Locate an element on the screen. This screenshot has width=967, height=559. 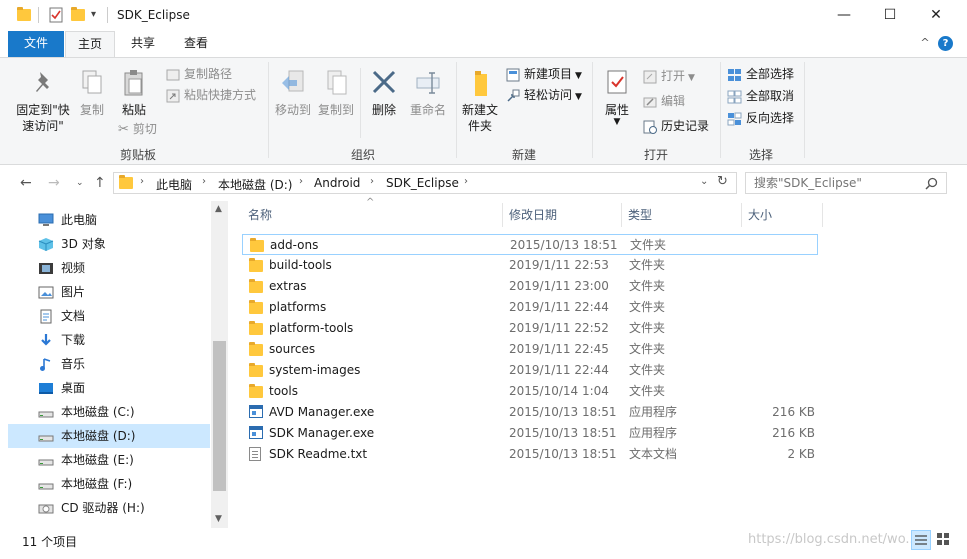
file-name: extras is located at coordinates (288, 286).